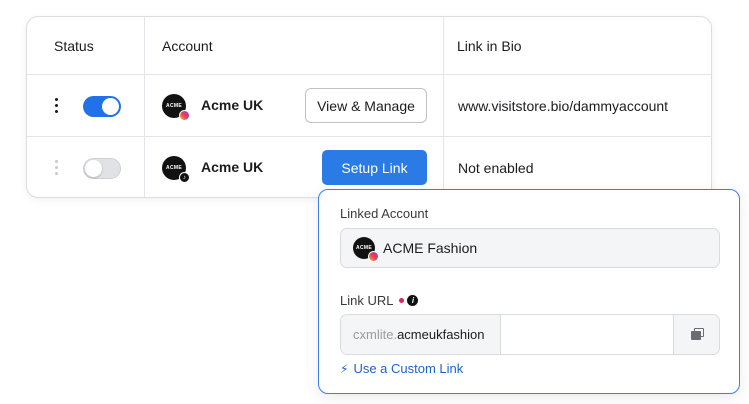 Image resolution: width=749 pixels, height=404 pixels. I want to click on url-prefix: cxmlite.acmeukfashion, so click(421, 334).